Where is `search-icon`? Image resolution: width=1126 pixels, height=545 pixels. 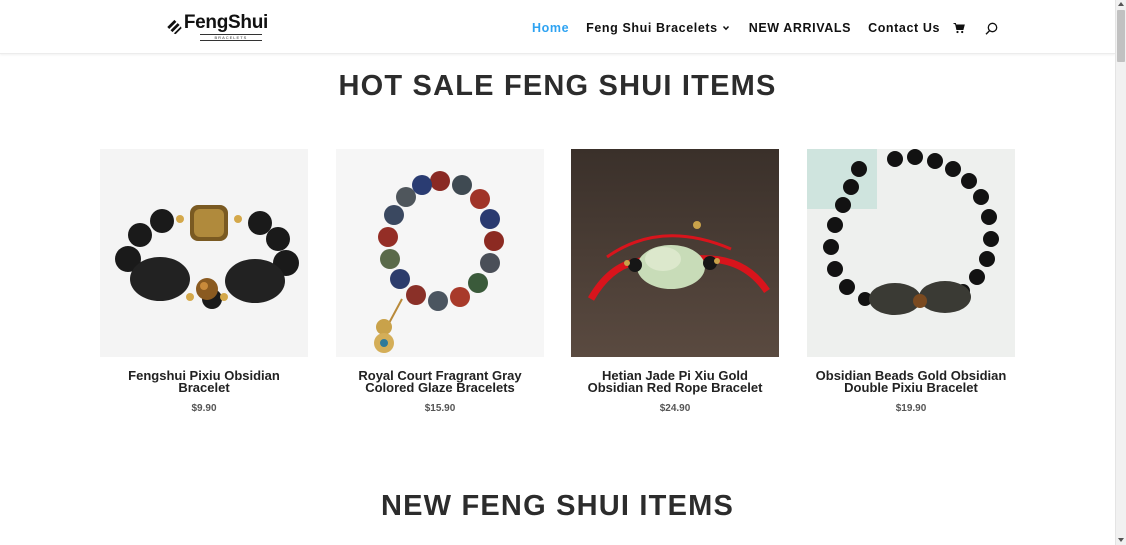 search-icon is located at coordinates (991, 28).